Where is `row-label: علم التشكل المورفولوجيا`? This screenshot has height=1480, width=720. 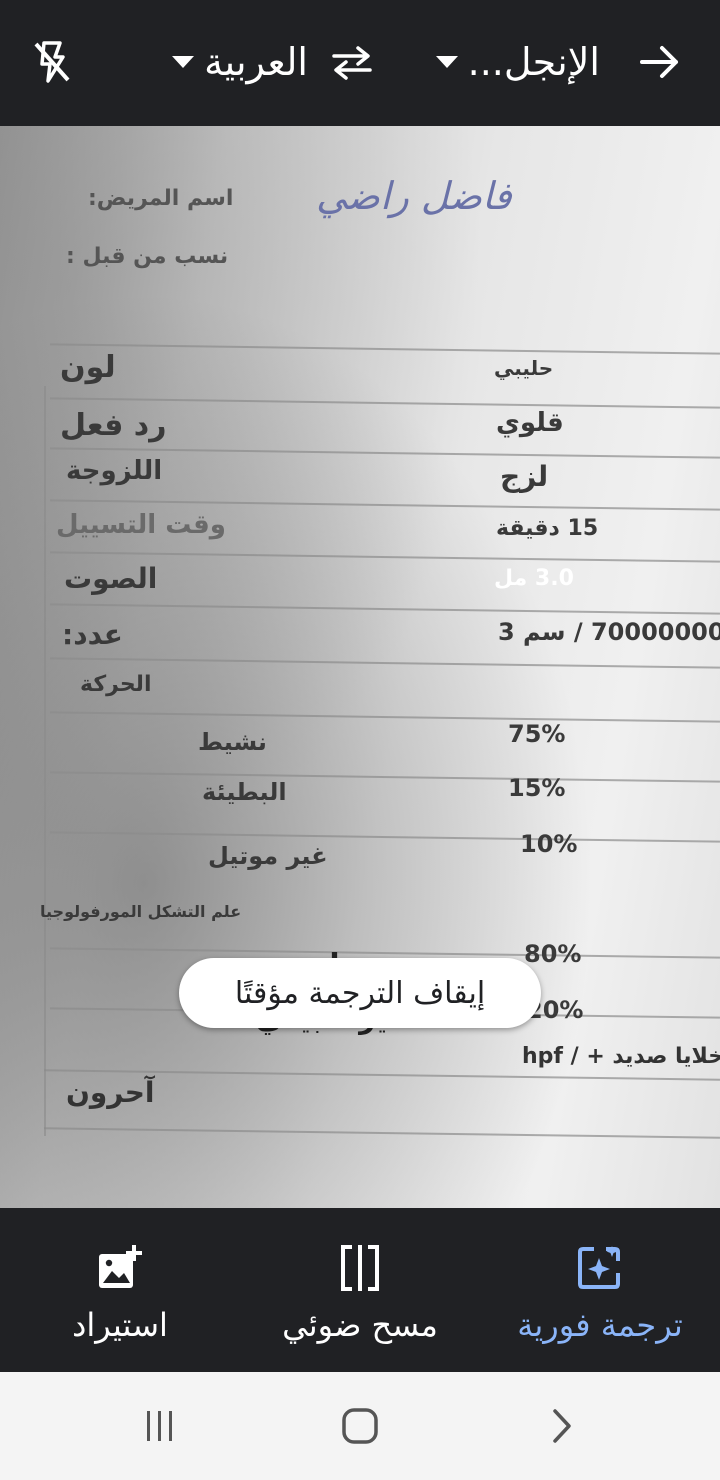
row-label: علم التشكل المورفولوجيا is located at coordinates (141, 911).